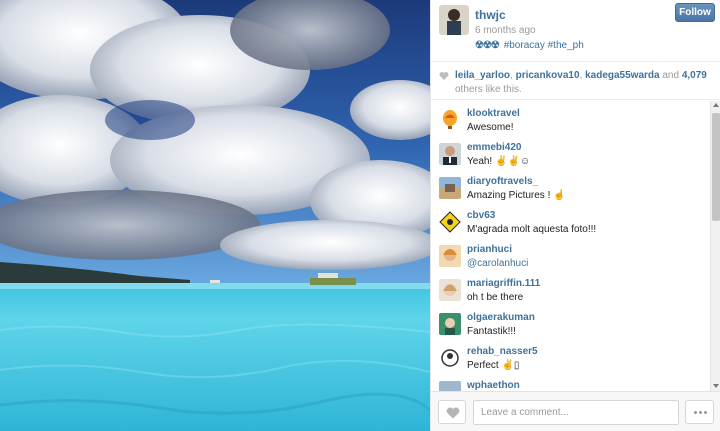  What do you see at coordinates (494, 147) in the screenshot?
I see `comment-username: emmebi420` at bounding box center [494, 147].